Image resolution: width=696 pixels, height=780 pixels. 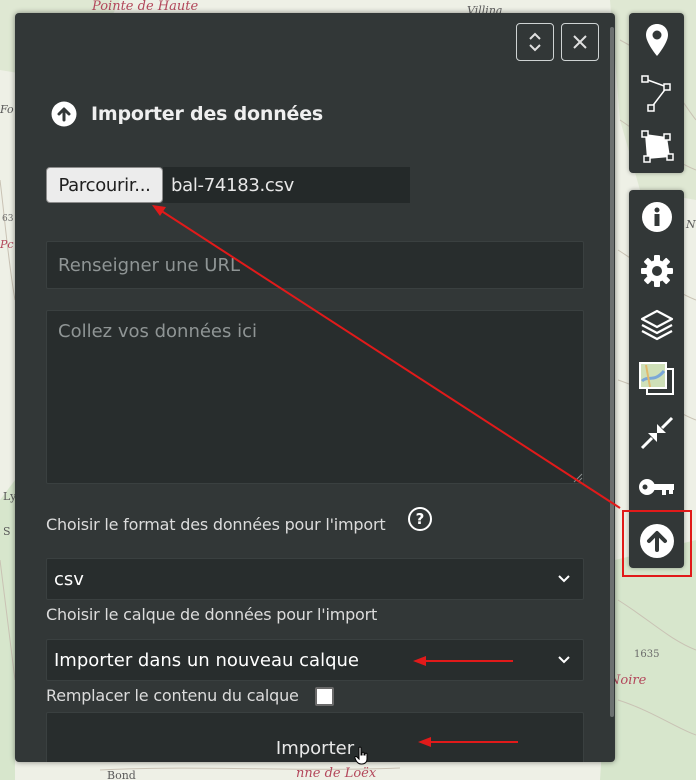 What do you see at coordinates (145, 7) in the screenshot?
I see `map-place-label: Pointe de Haute` at bounding box center [145, 7].